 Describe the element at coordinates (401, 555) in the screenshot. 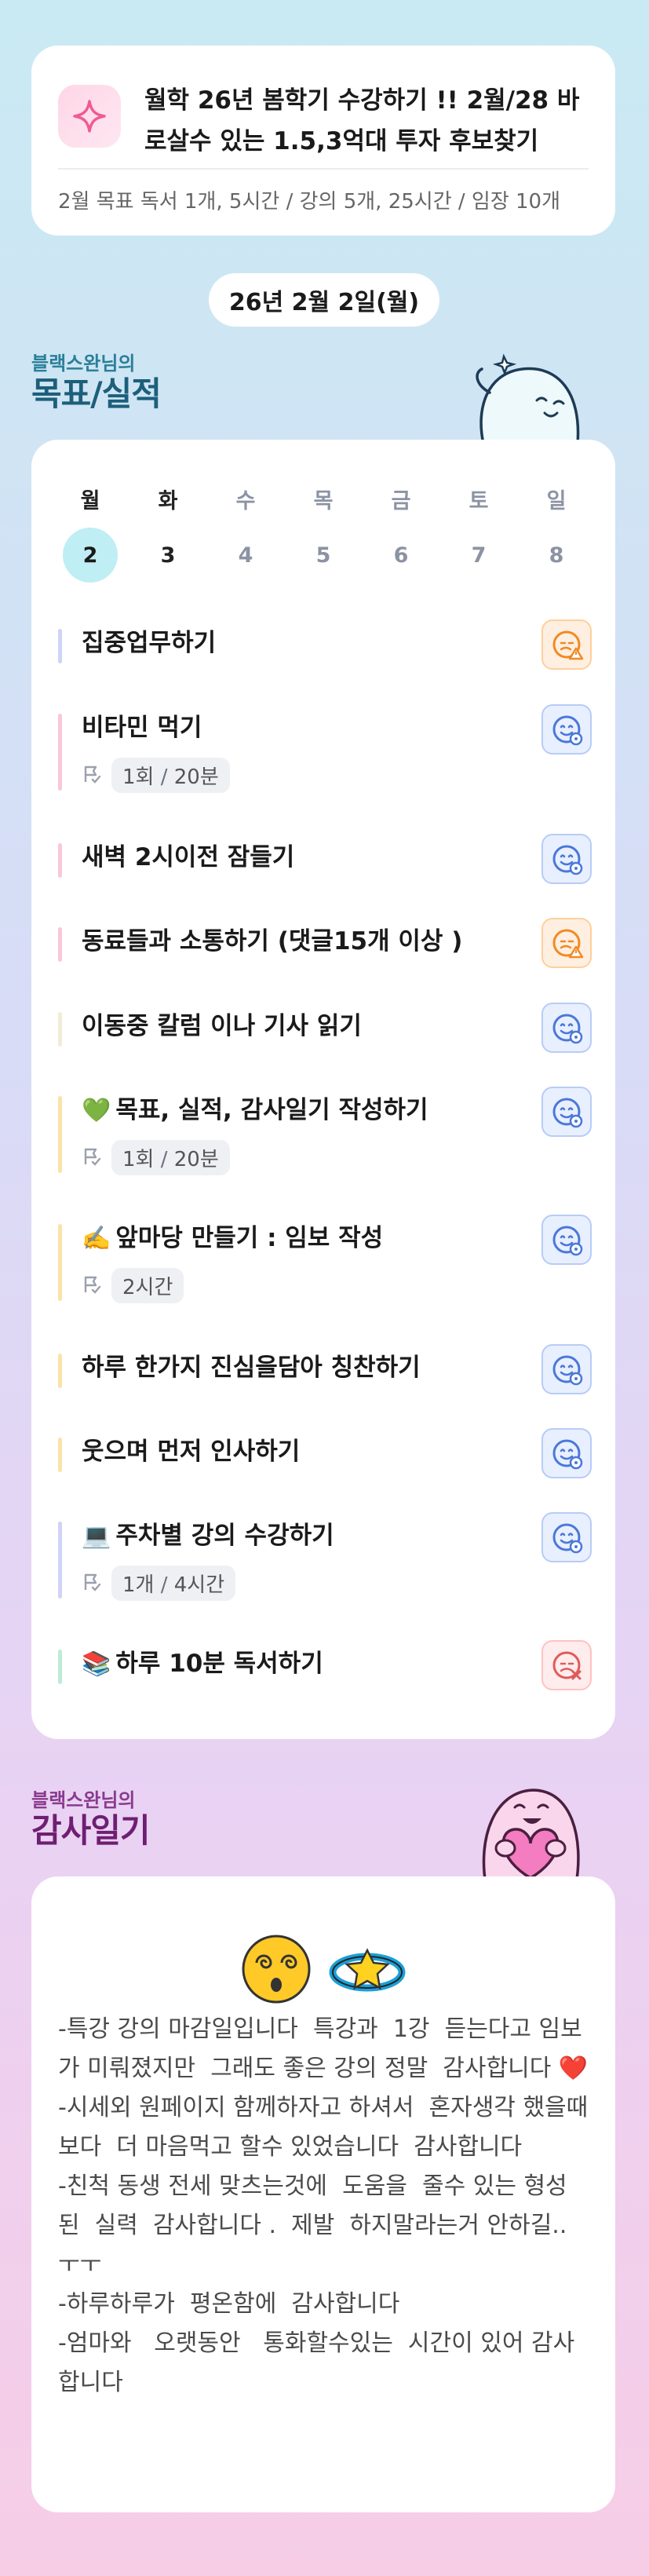

I see `day-number: 6` at that location.